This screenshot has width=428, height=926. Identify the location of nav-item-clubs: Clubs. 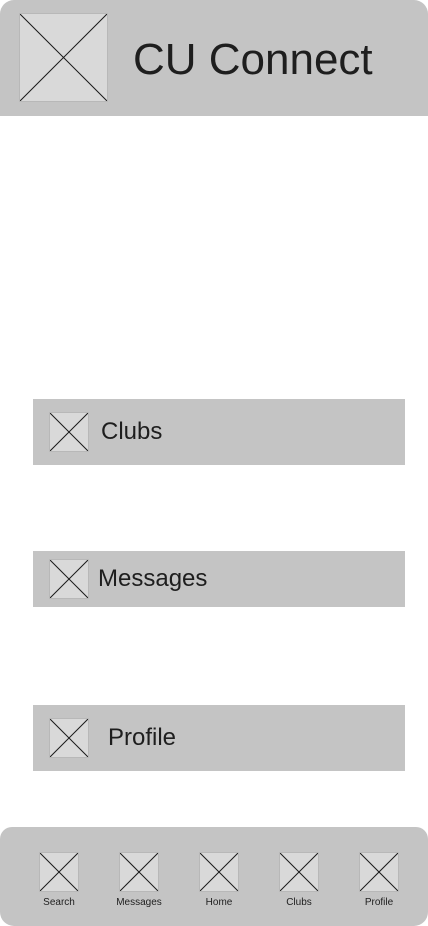
(299, 883).